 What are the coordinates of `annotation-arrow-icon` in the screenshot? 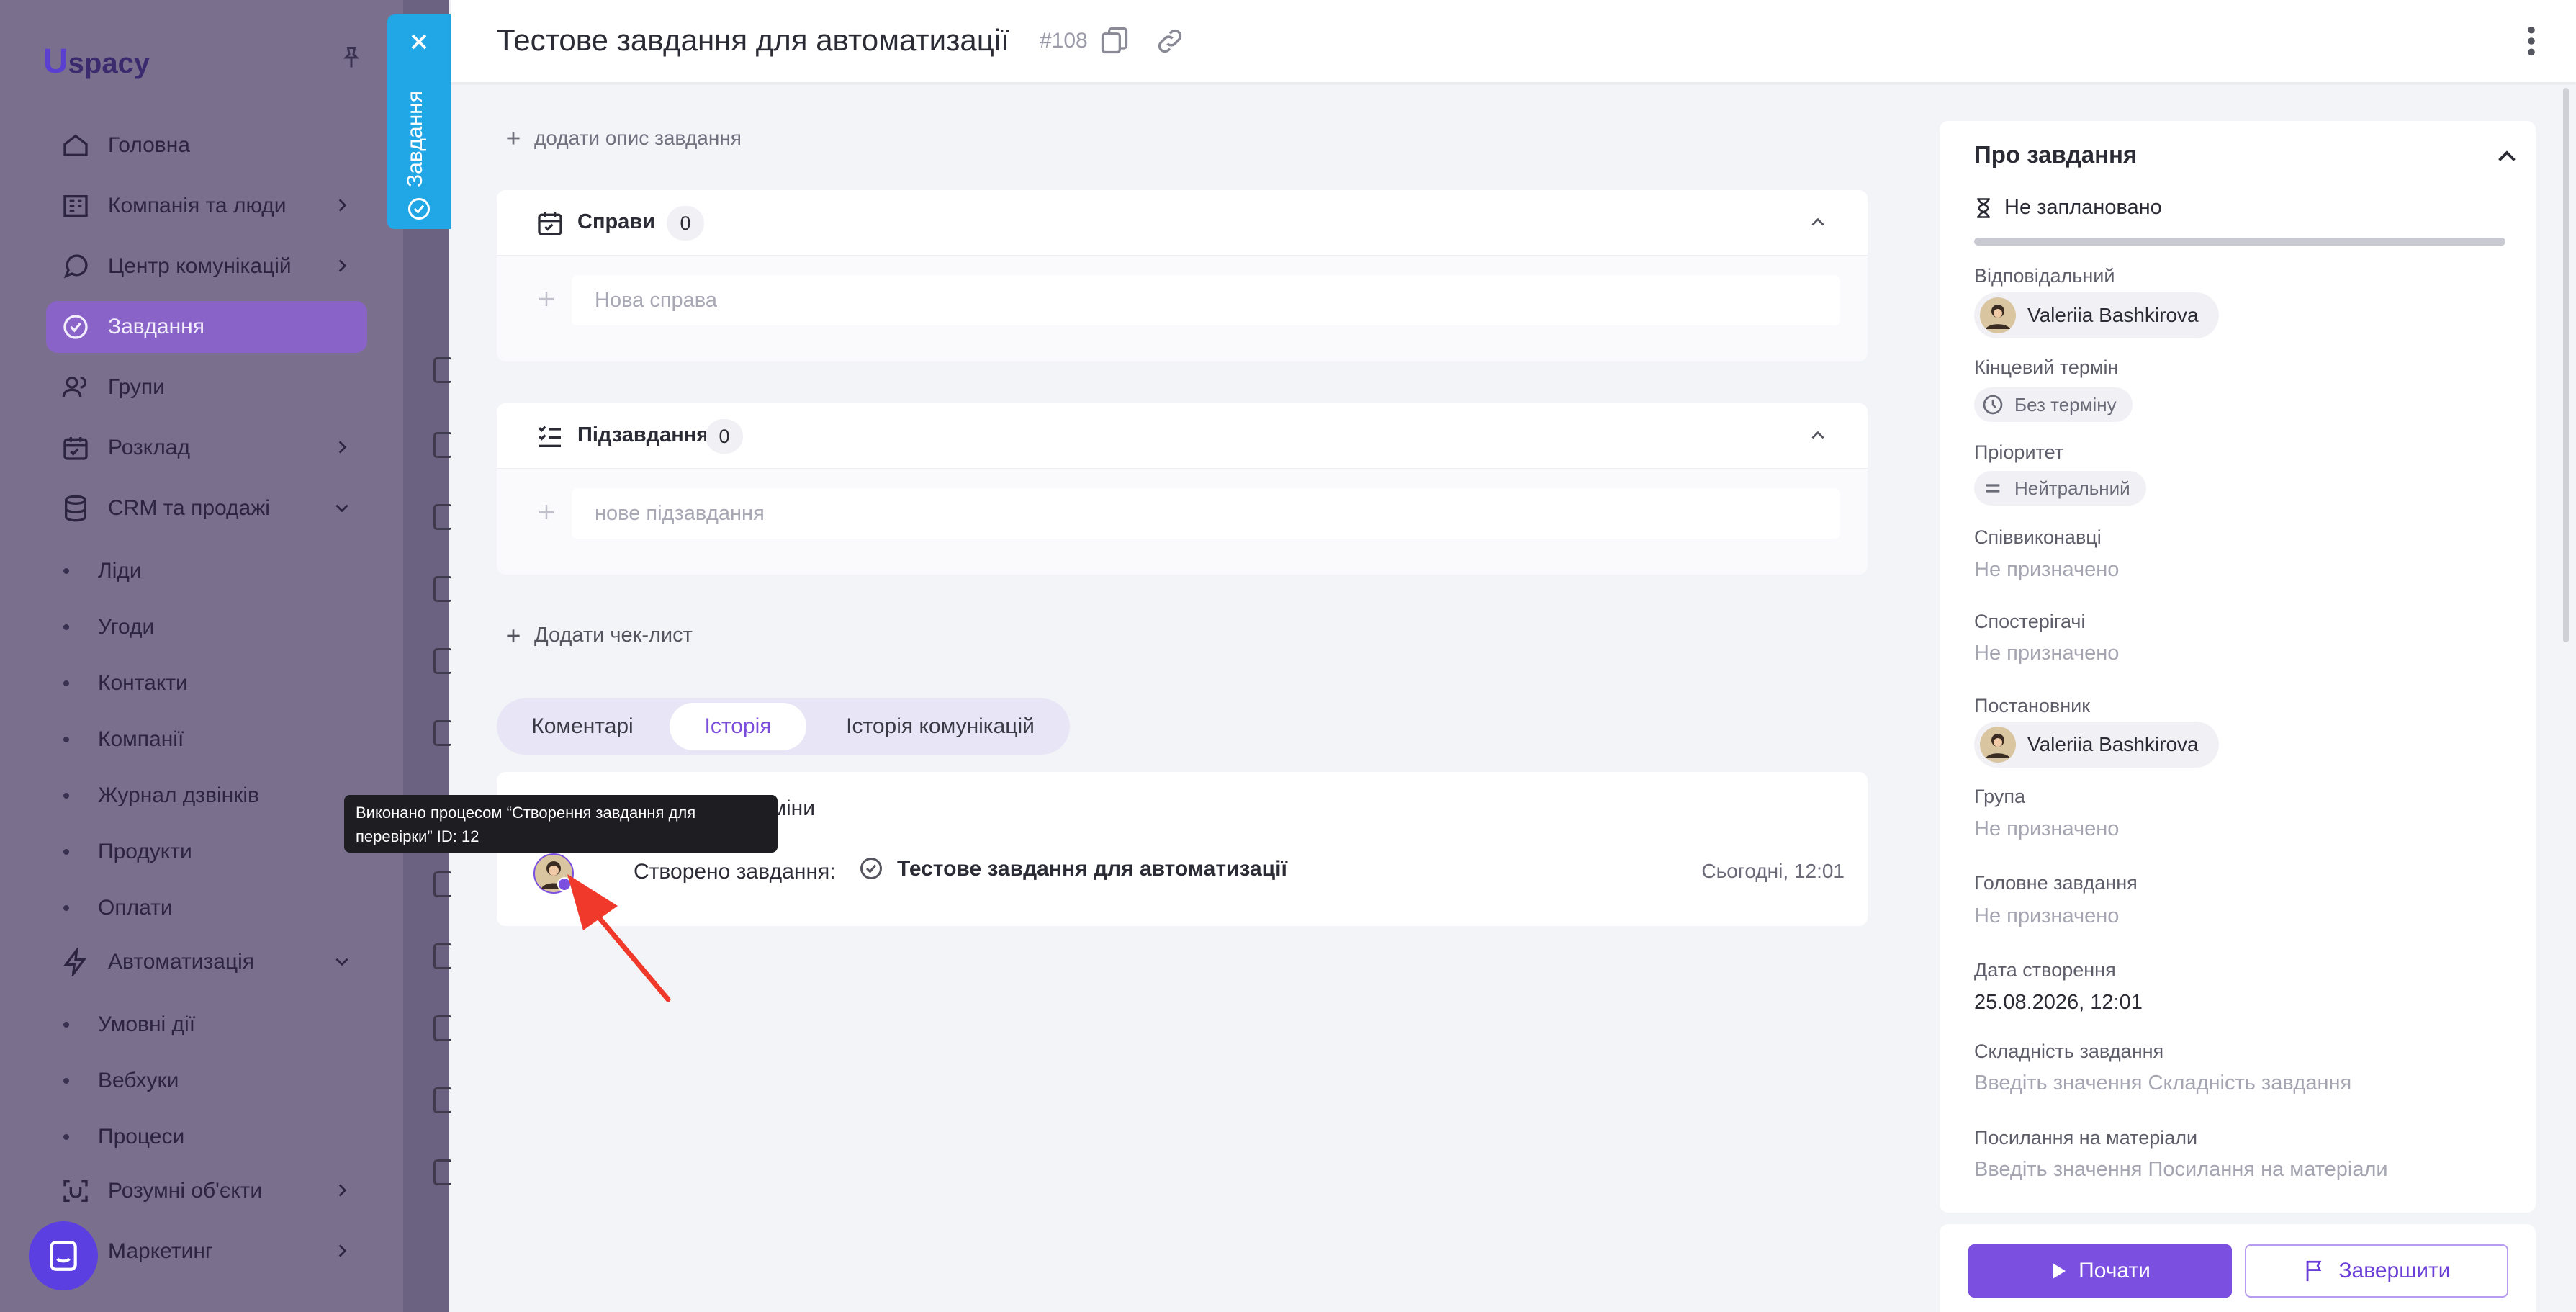 It's located at (619, 938).